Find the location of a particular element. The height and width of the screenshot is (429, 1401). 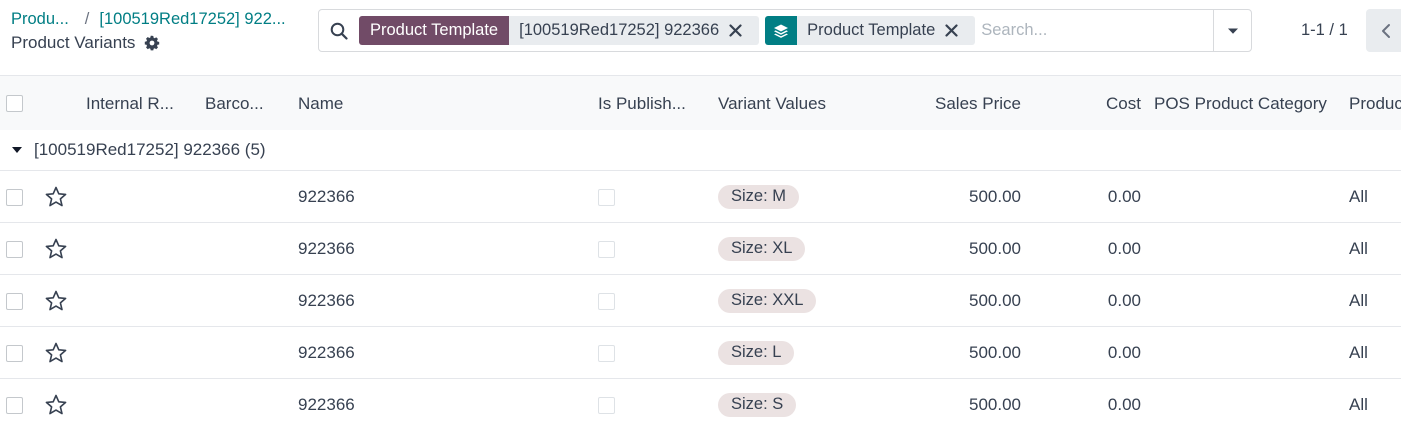

variant-value-tag: Size: XXL is located at coordinates (767, 301).